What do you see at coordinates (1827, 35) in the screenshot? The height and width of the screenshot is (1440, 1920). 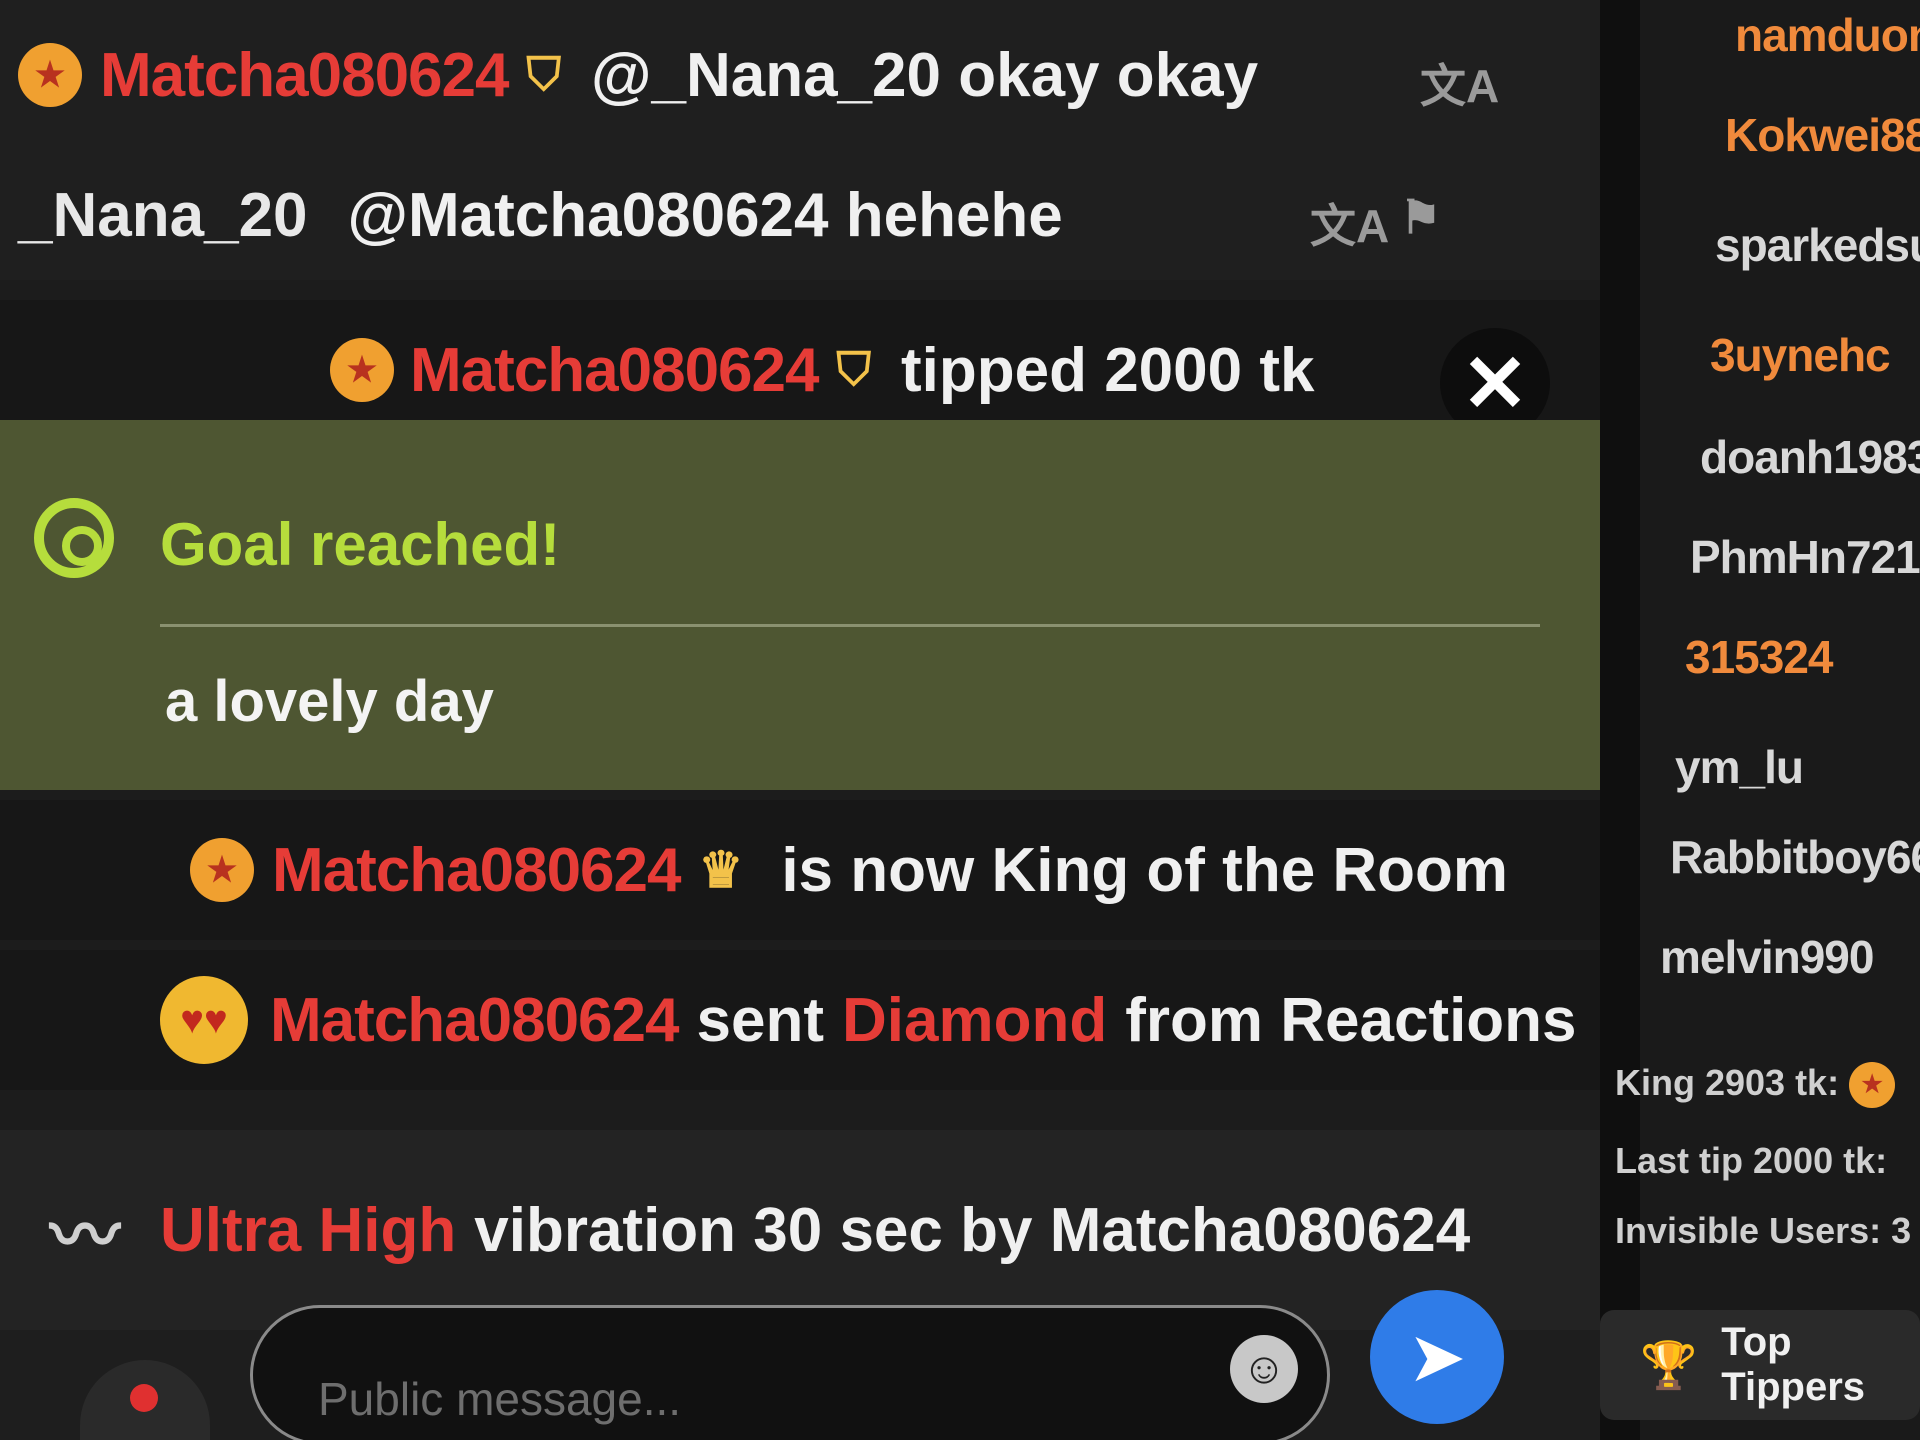 I see `user-list-item: namduon` at bounding box center [1827, 35].